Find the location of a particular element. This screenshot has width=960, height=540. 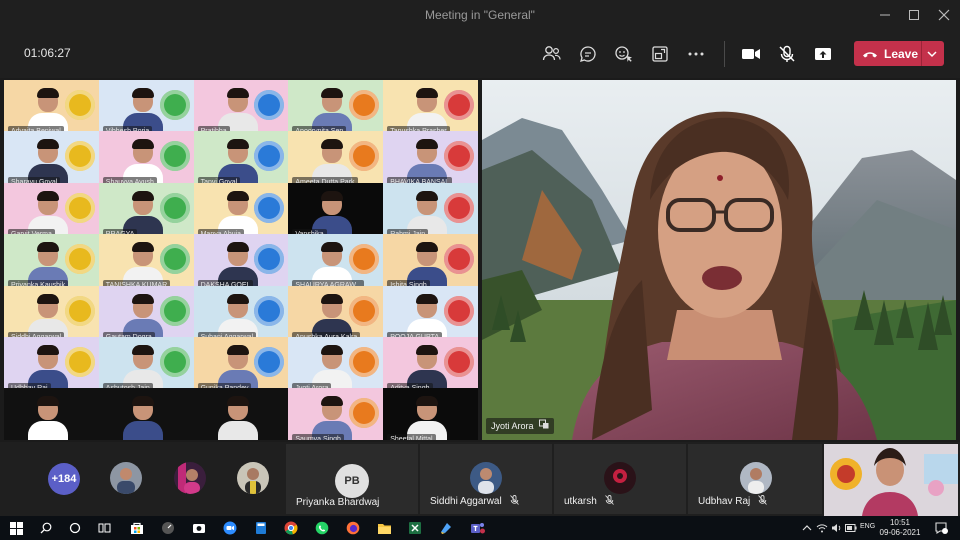

participants-icon is located at coordinates (552, 54).